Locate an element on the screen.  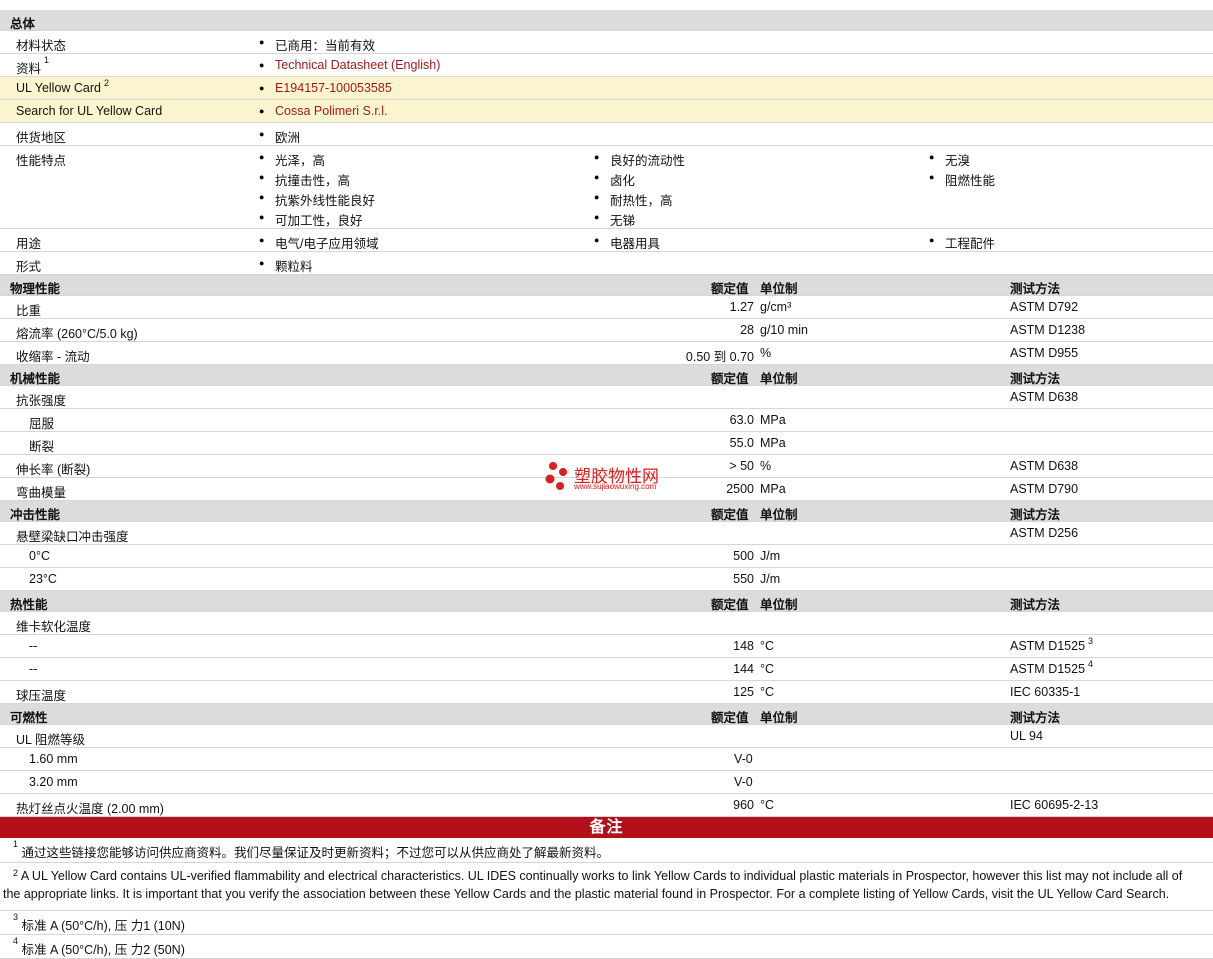
row-ball-pressure: 球压温度 125 °C IEC 60335-1 is located at coordinates (606, 692).